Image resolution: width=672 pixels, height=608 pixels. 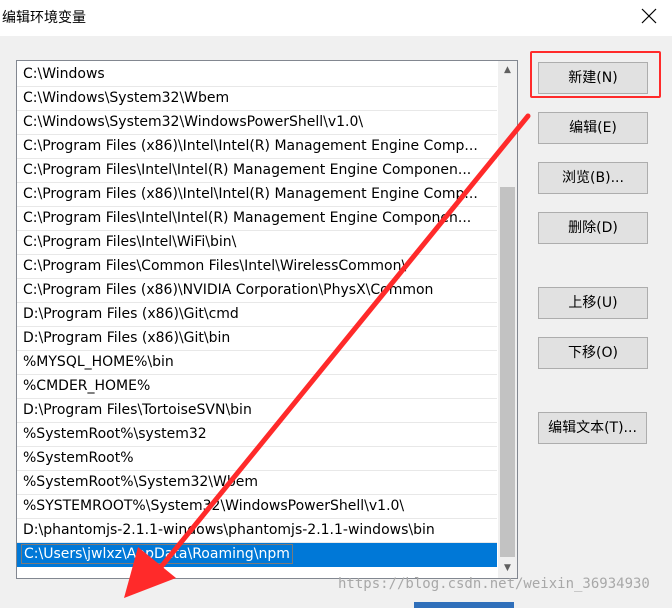 I want to click on path-list-item: %CMDER_HOME%, so click(x=257, y=387).